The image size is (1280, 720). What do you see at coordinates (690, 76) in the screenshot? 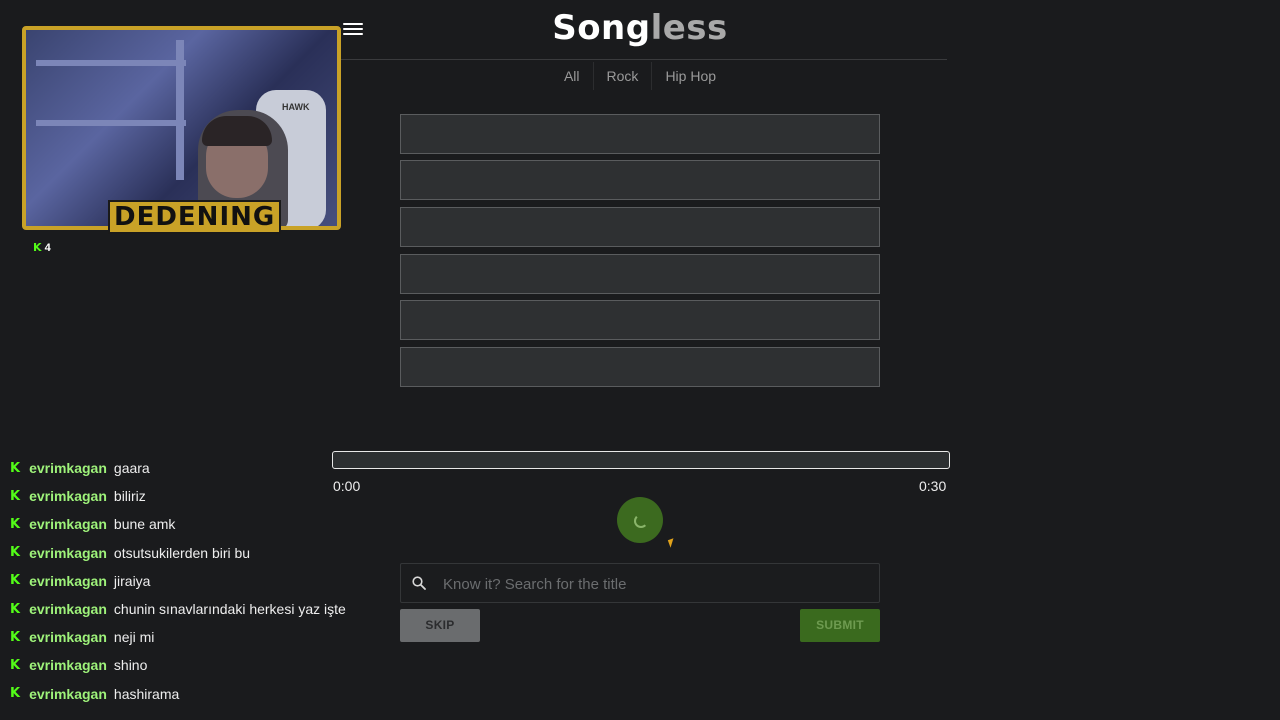
I see `tab-hip-hop: Hip Hop` at bounding box center [690, 76].